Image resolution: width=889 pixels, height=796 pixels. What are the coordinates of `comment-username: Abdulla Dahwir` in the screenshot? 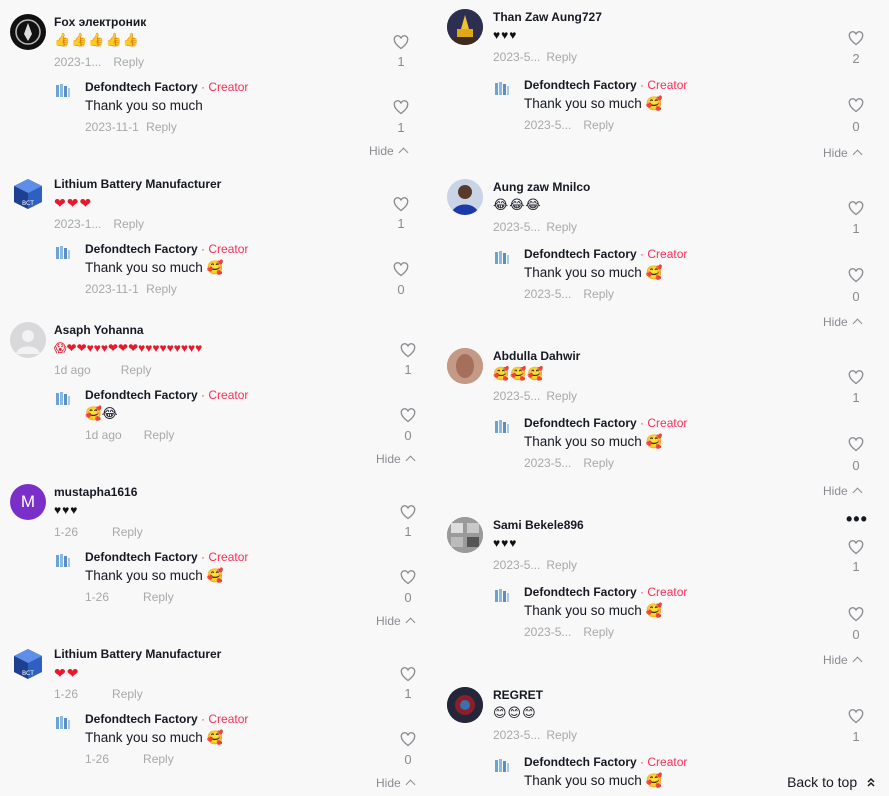 It's located at (536, 356).